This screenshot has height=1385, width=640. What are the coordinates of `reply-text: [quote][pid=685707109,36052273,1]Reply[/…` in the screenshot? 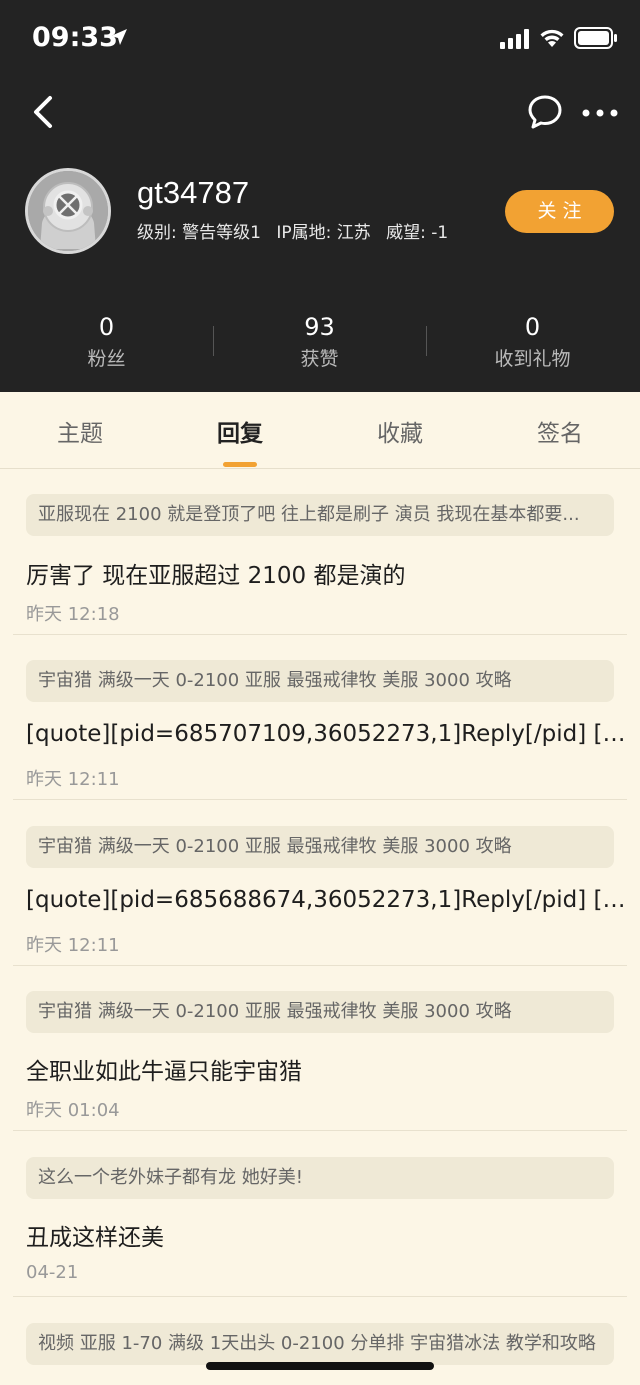 It's located at (326, 734).